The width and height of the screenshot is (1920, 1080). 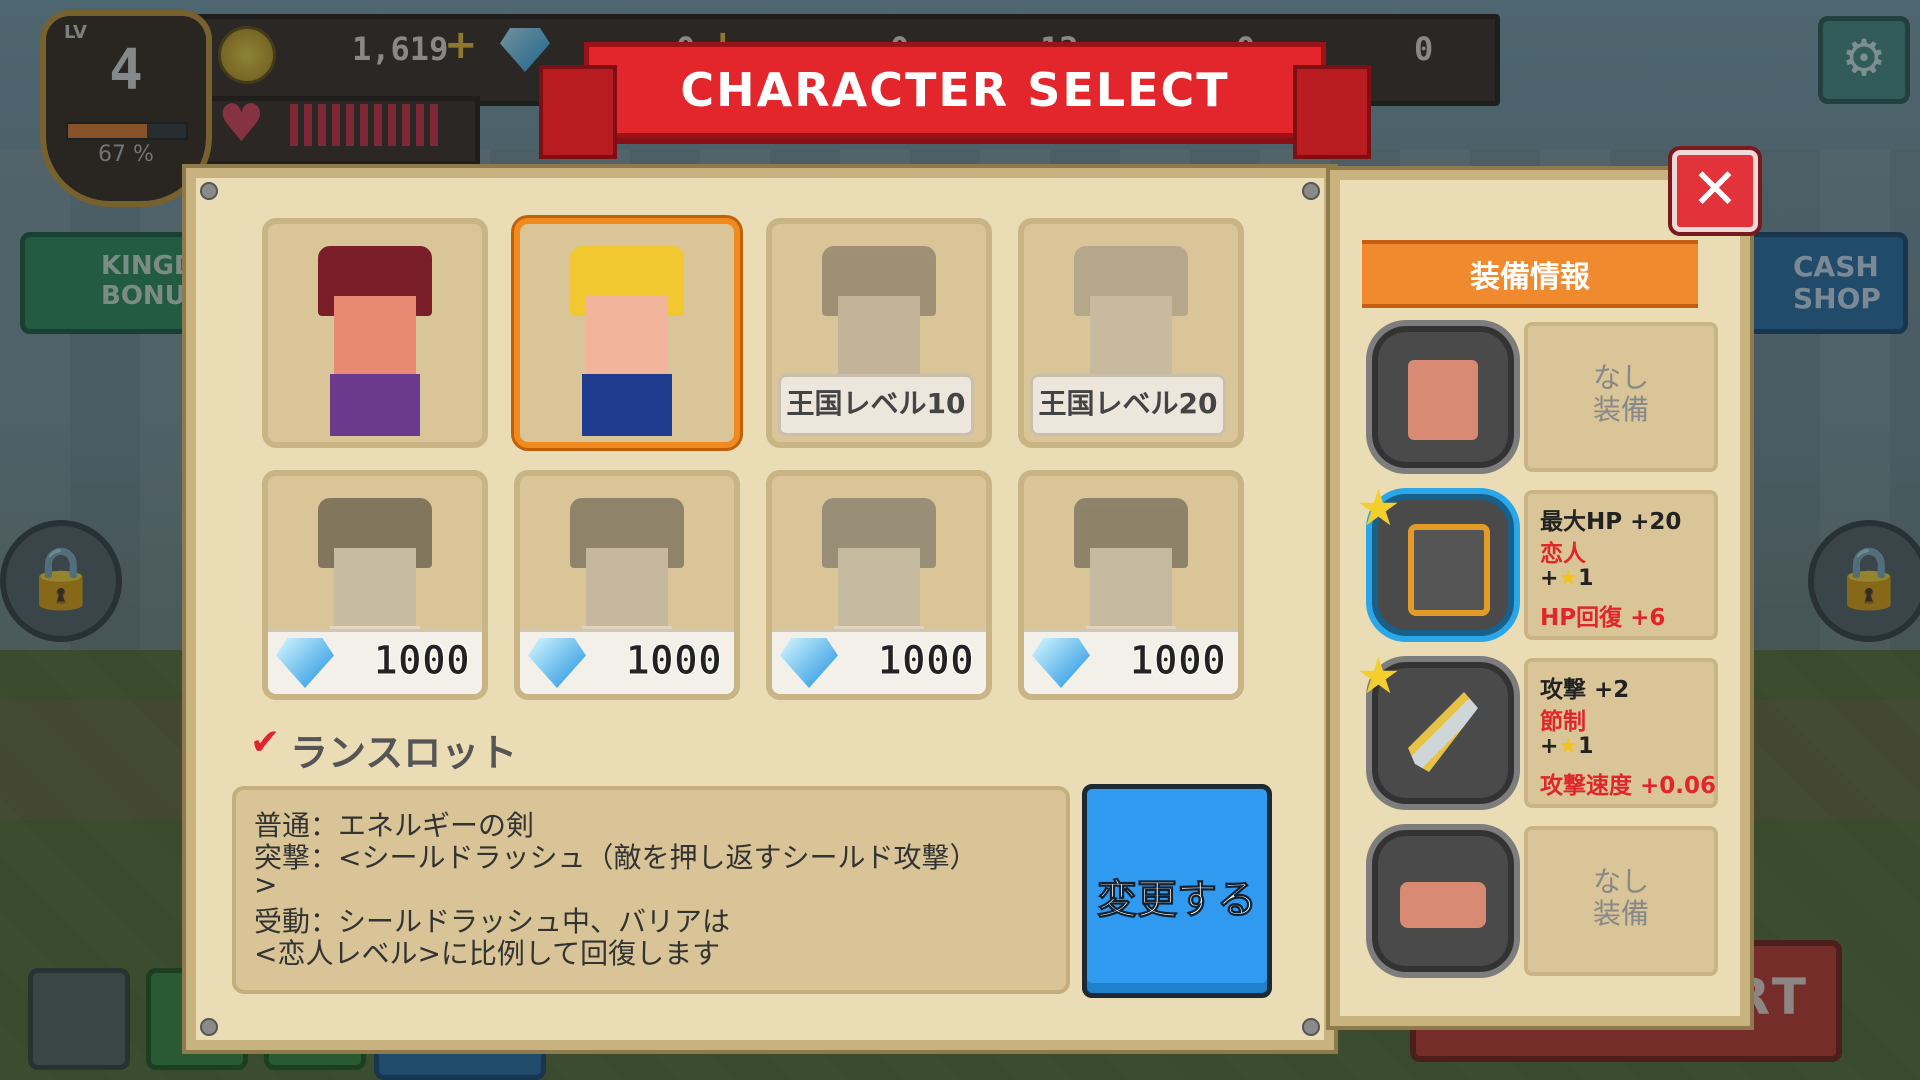 I want to click on character-slot: 王国レベル10, so click(x=879, y=333).